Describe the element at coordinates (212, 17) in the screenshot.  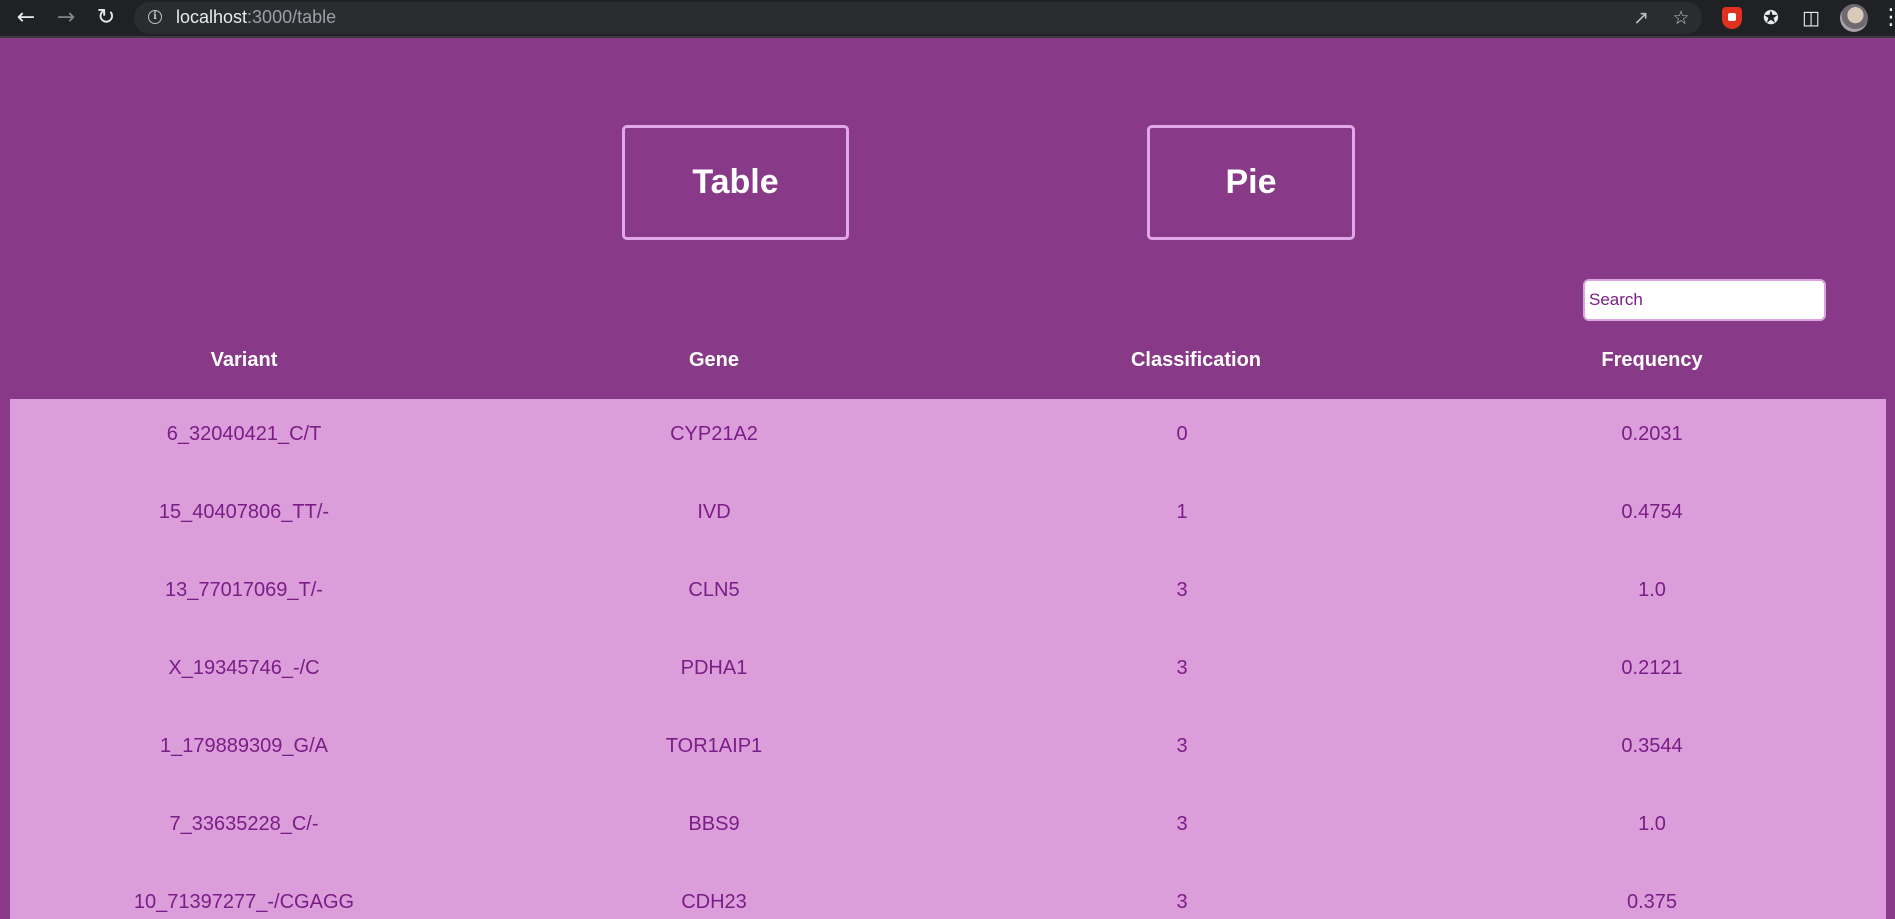
I see `url-host: localhost` at that location.